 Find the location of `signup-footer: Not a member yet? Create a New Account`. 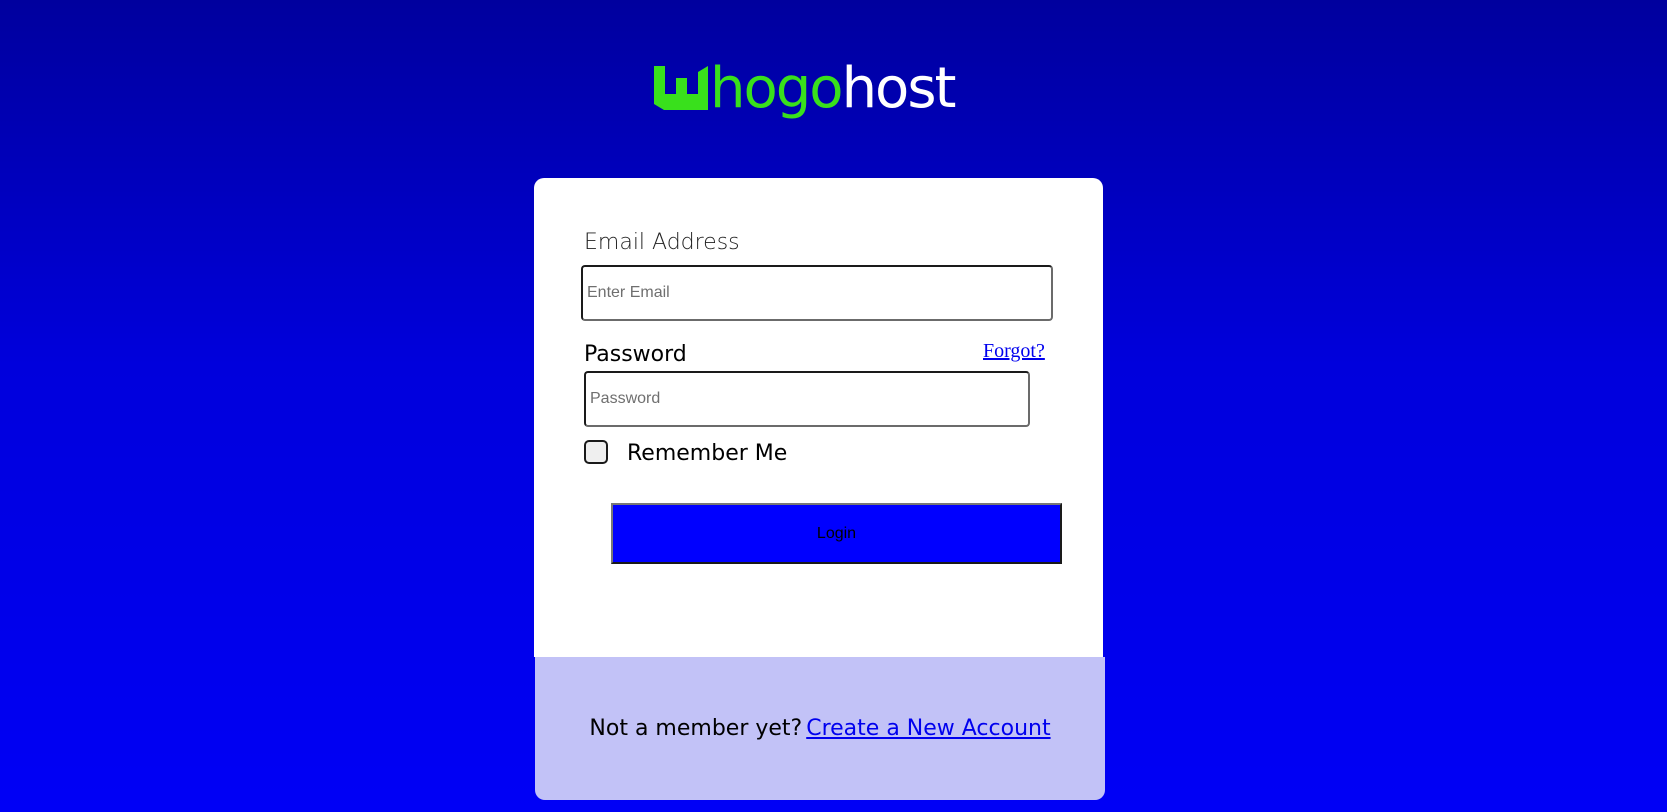

signup-footer: Not a member yet? Create a New Account is located at coordinates (820, 728).